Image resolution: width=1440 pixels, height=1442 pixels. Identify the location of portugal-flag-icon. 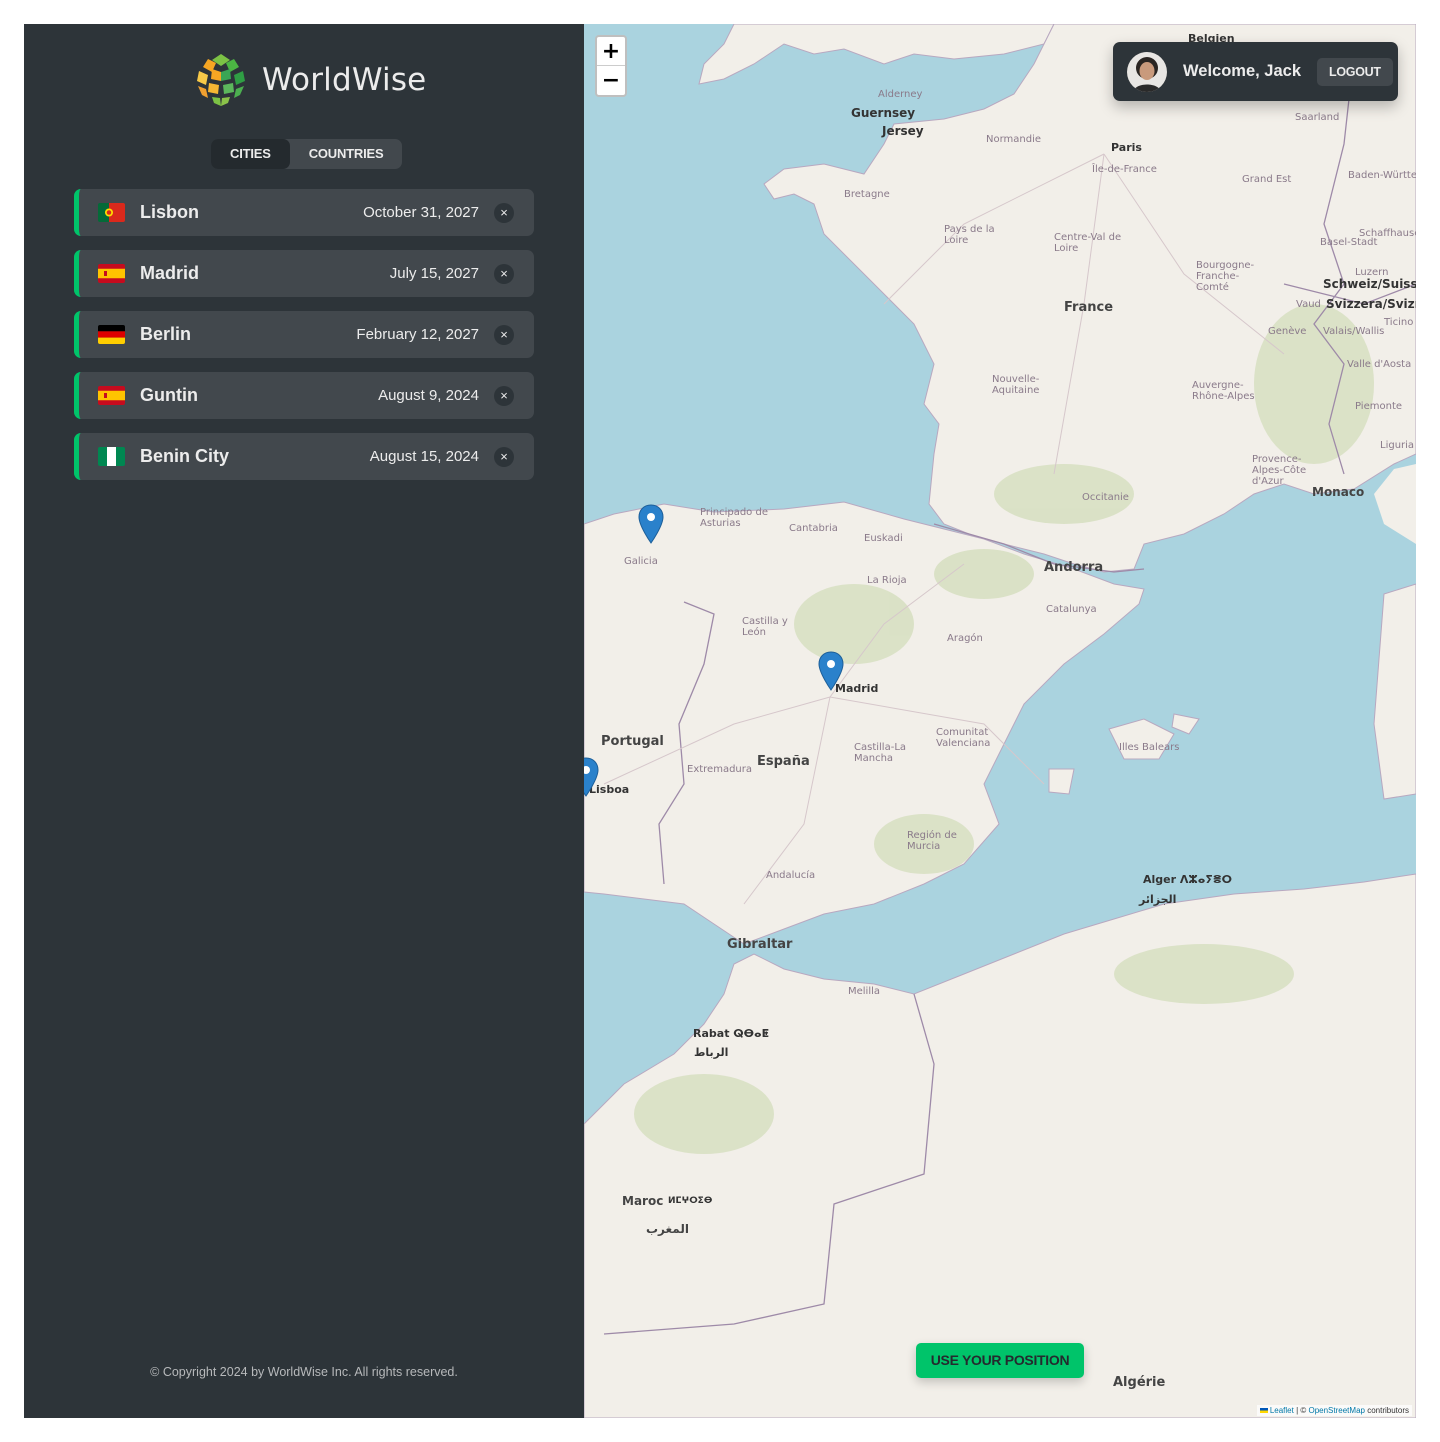
(111, 212).